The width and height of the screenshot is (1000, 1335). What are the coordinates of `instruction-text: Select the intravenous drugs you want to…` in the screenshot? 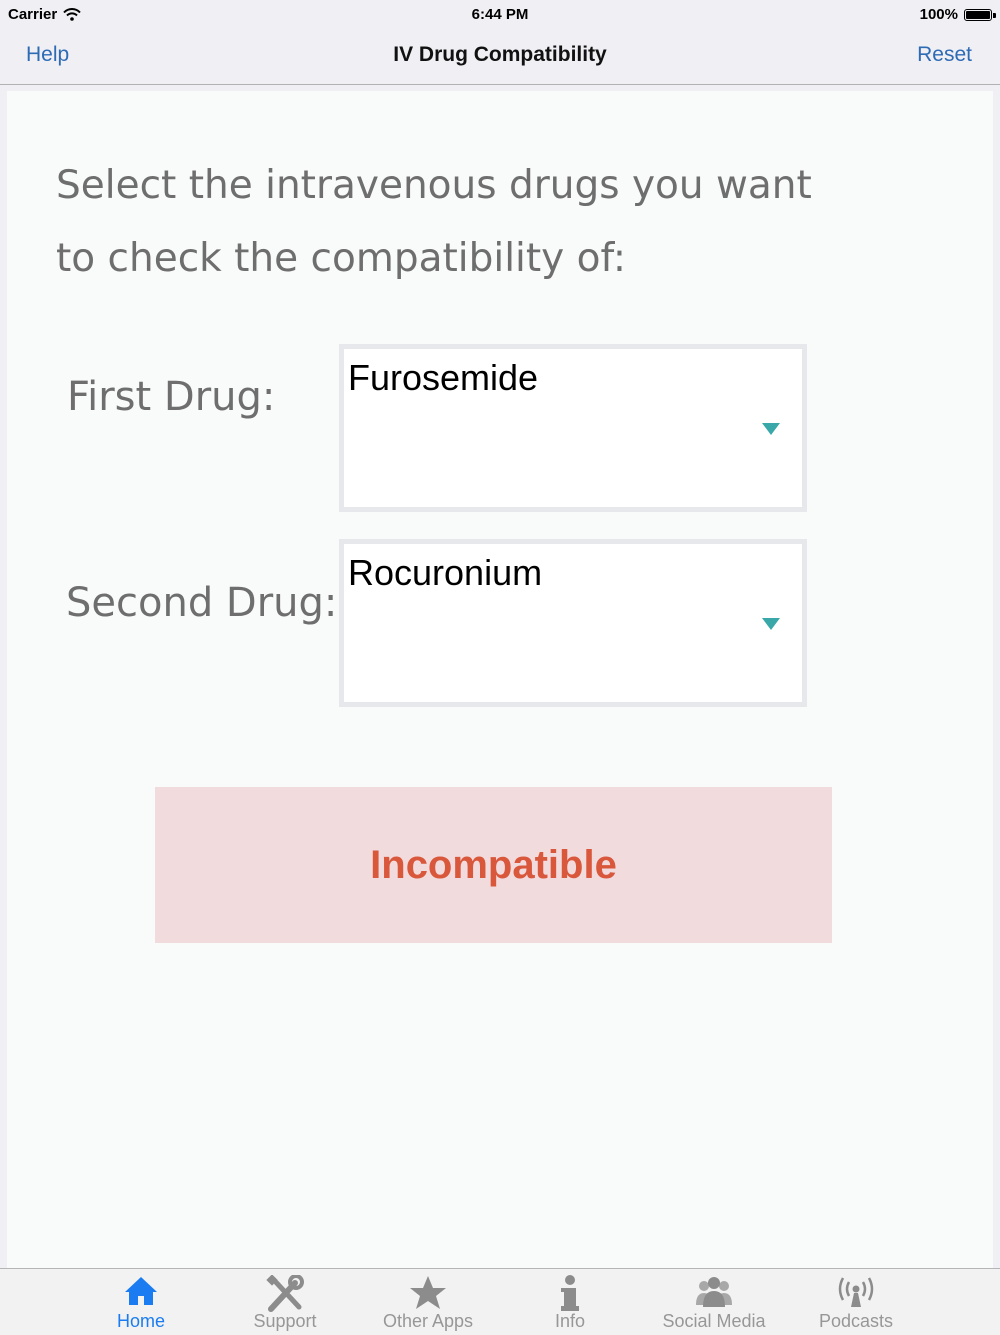 It's located at (434, 222).